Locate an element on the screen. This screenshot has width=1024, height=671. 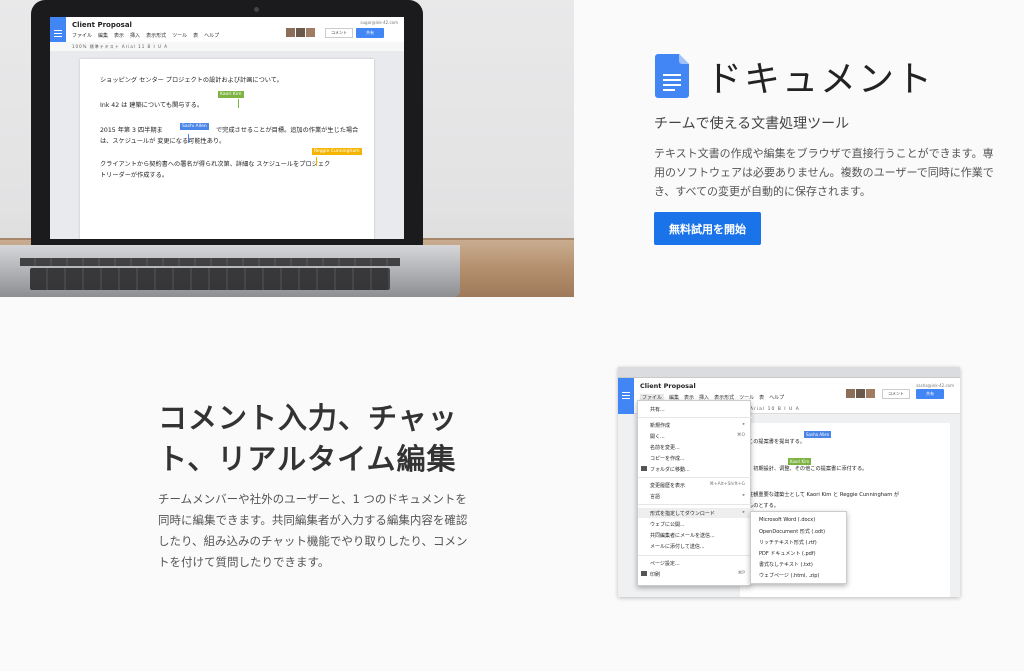
keyboard-row is located at coordinates (210, 262).